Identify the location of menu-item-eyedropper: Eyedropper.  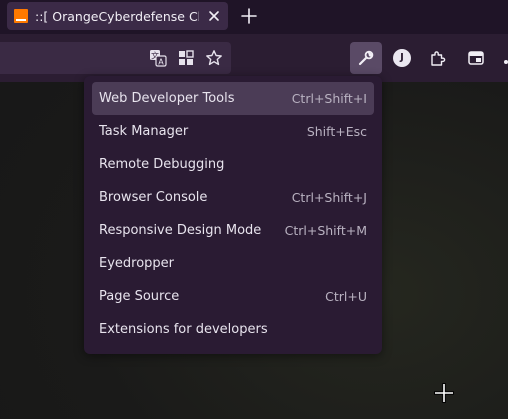
(233, 263).